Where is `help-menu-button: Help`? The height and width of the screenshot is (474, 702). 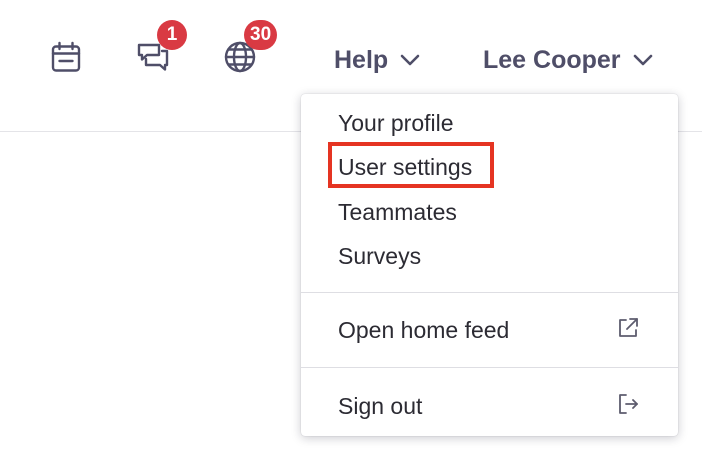 help-menu-button: Help is located at coordinates (377, 60).